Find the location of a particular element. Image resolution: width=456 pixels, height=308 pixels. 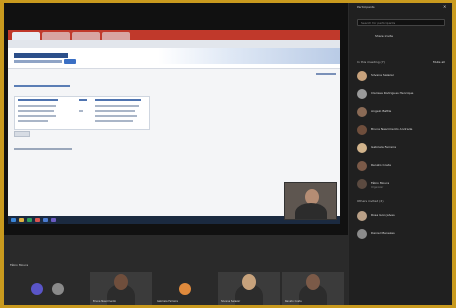

video-tile: Bruna Nascimento is located at coordinates (121, 288).